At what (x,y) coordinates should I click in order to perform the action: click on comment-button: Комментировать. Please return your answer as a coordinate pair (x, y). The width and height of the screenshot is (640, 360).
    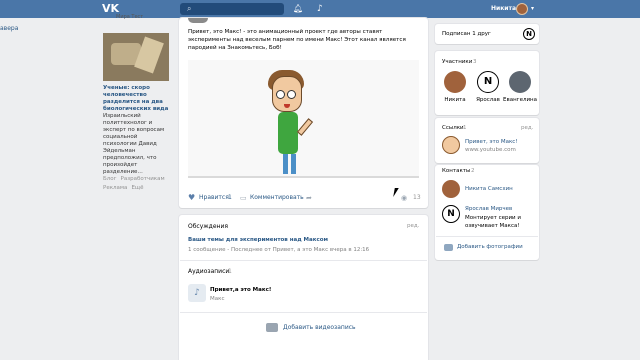
    Looking at the image, I should click on (277, 198).